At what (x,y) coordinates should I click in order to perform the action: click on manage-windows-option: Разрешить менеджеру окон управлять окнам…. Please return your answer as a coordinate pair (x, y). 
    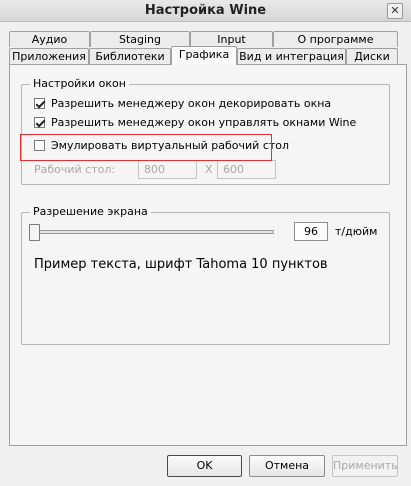
    Looking at the image, I should click on (195, 122).